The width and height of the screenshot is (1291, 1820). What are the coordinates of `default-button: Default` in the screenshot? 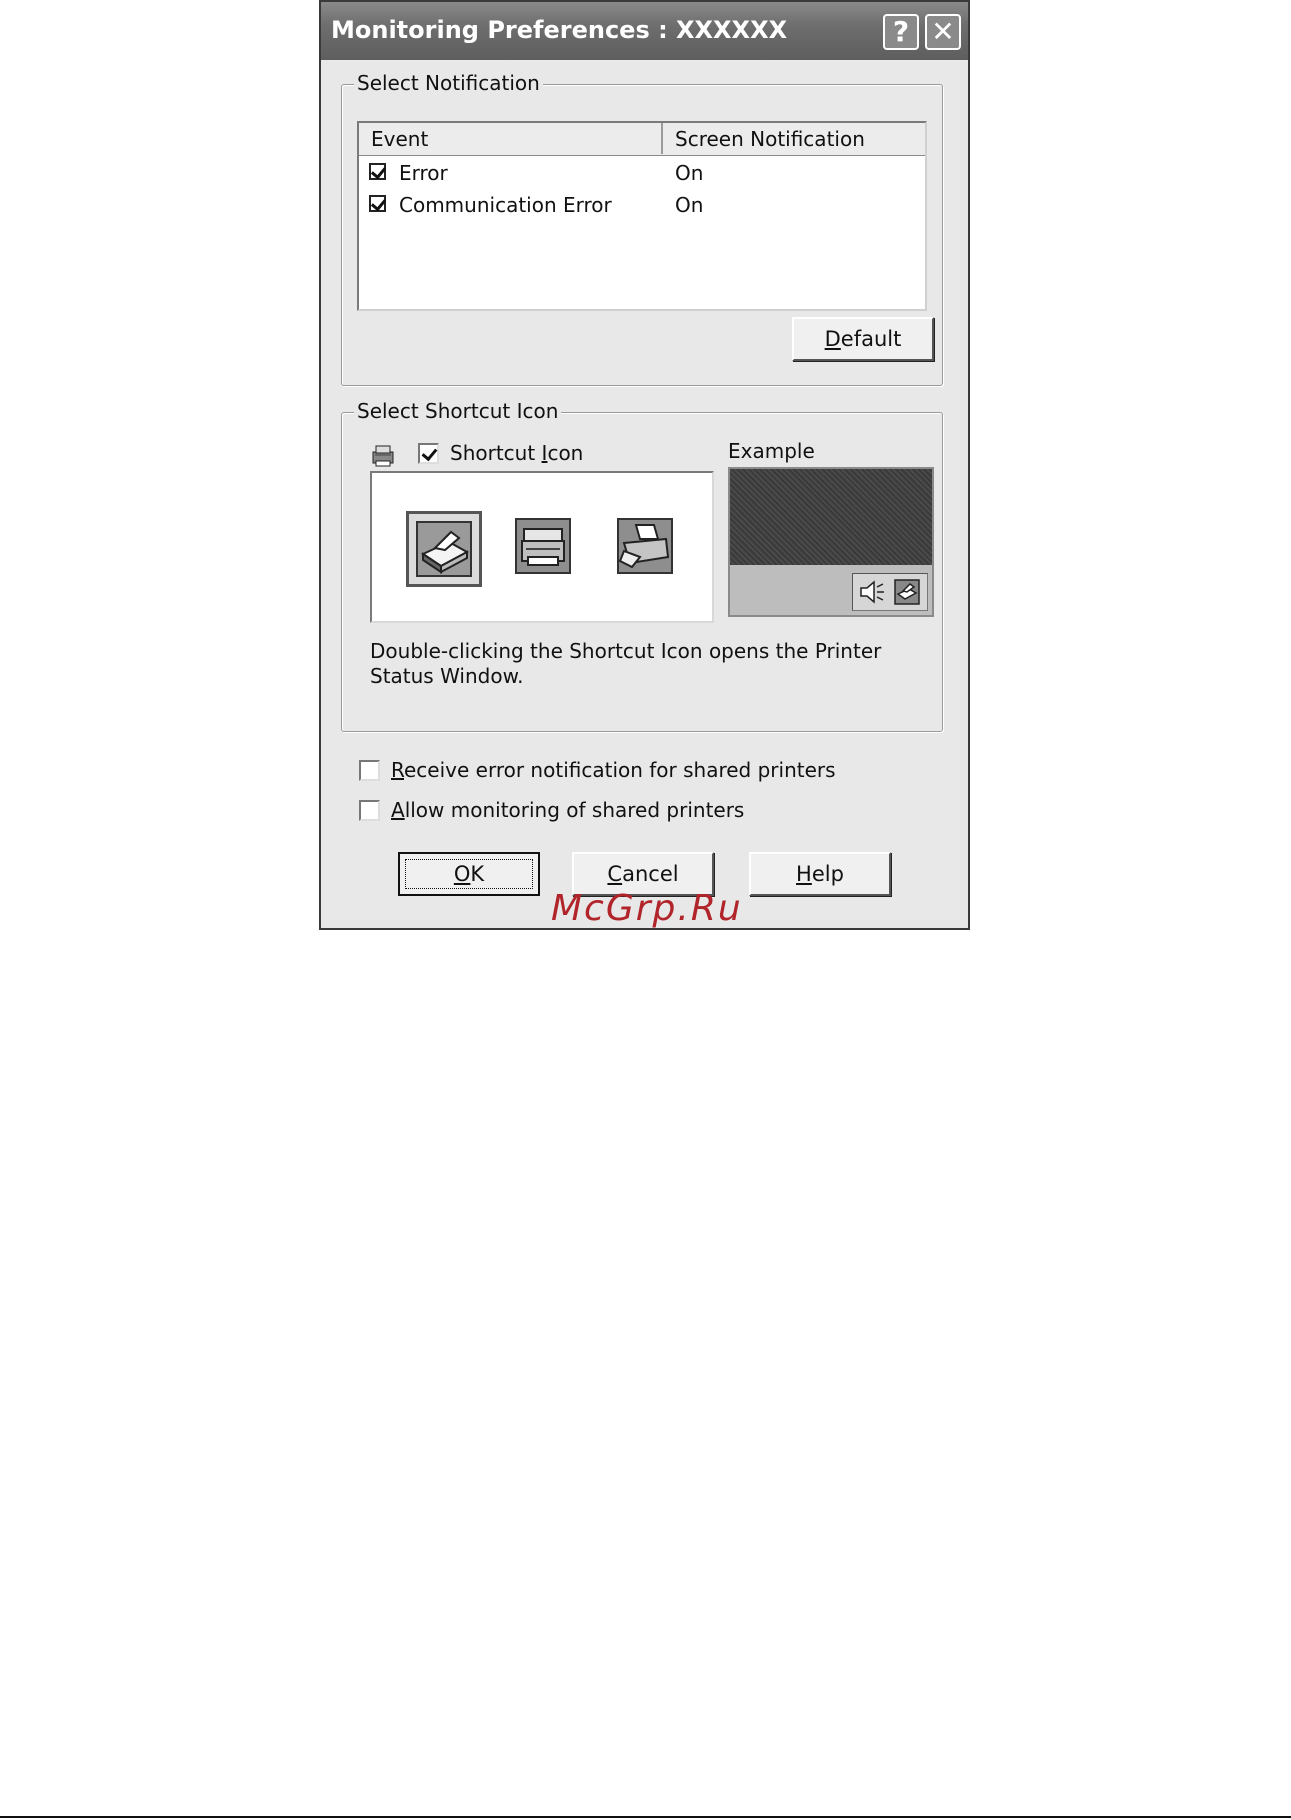 It's located at (863, 339).